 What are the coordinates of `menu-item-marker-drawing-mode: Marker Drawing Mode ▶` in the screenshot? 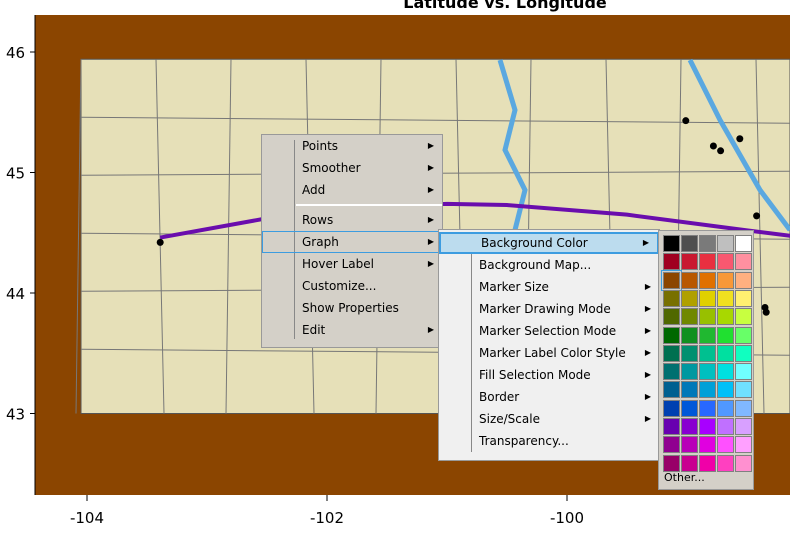 It's located at (549, 309).